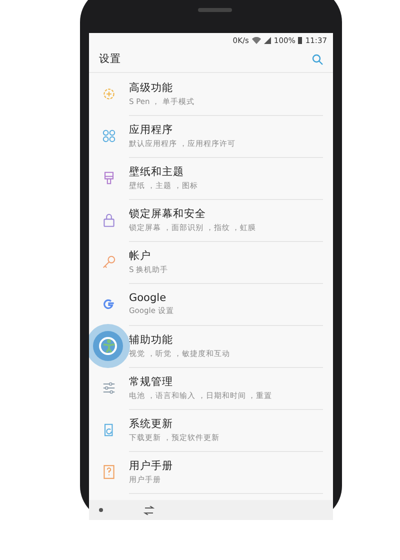 The height and width of the screenshot is (560, 400). What do you see at coordinates (226, 213) in the screenshot?
I see `setting-title: 锁定屏幕和安全` at bounding box center [226, 213].